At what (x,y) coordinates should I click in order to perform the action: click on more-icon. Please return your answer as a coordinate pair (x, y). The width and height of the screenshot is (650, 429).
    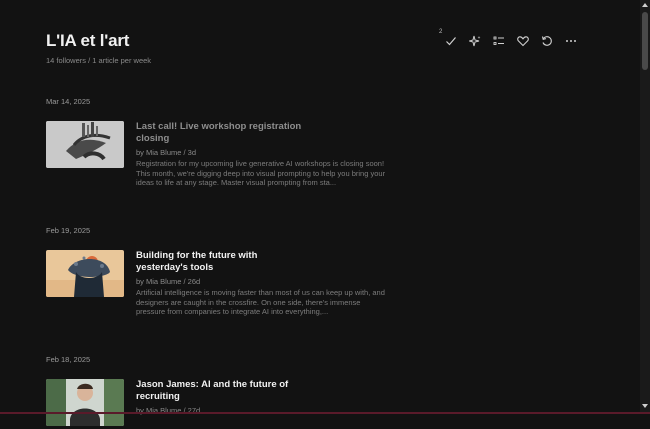
    Looking at the image, I should click on (571, 41).